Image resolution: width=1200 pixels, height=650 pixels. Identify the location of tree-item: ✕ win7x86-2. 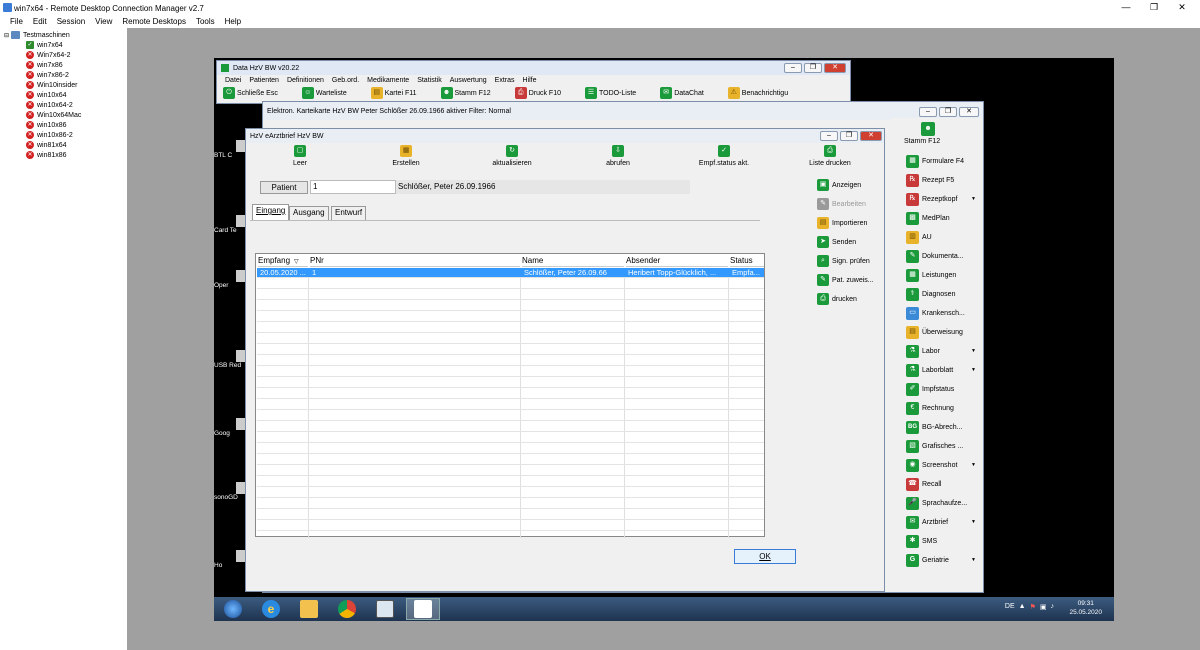
(47, 75).